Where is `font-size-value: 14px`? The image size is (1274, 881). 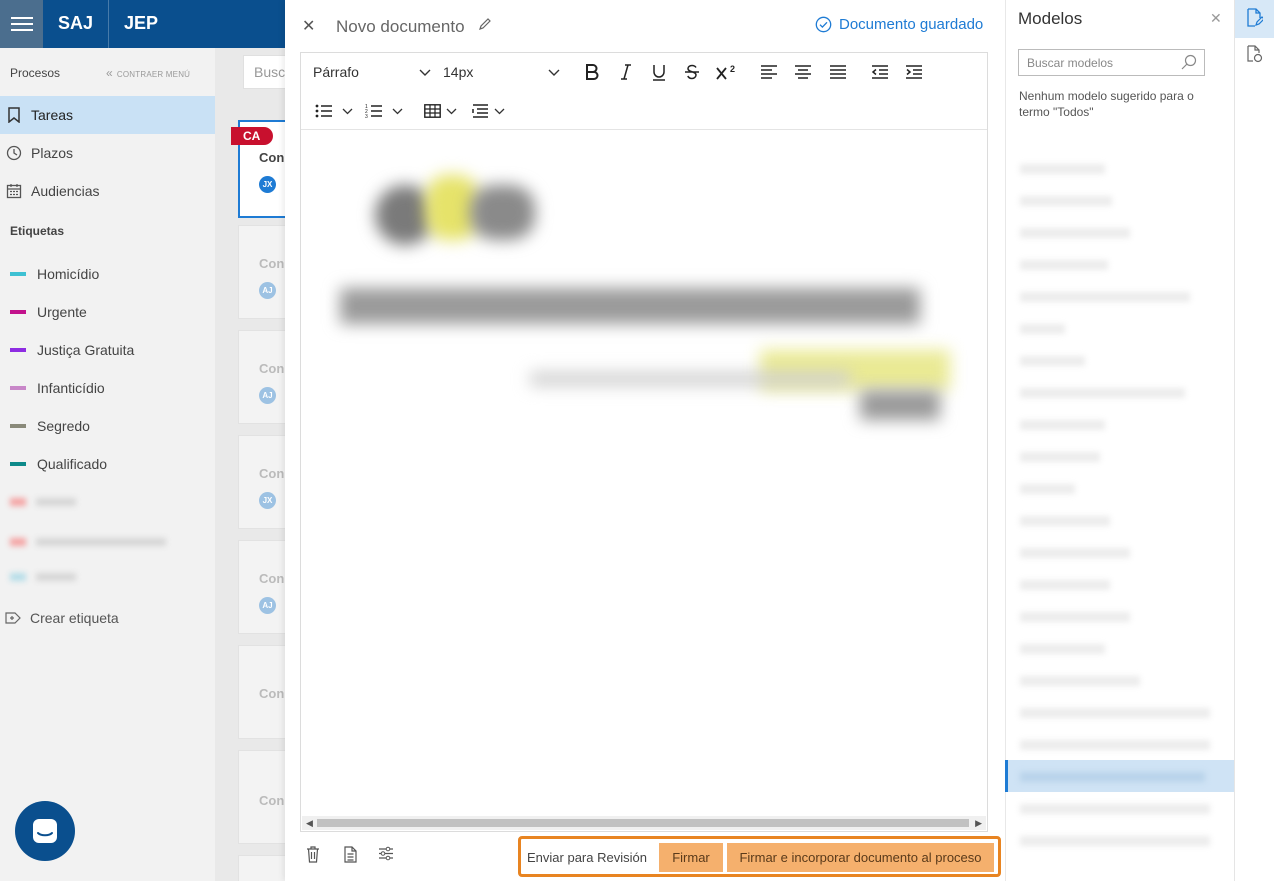 font-size-value: 14px is located at coordinates (458, 72).